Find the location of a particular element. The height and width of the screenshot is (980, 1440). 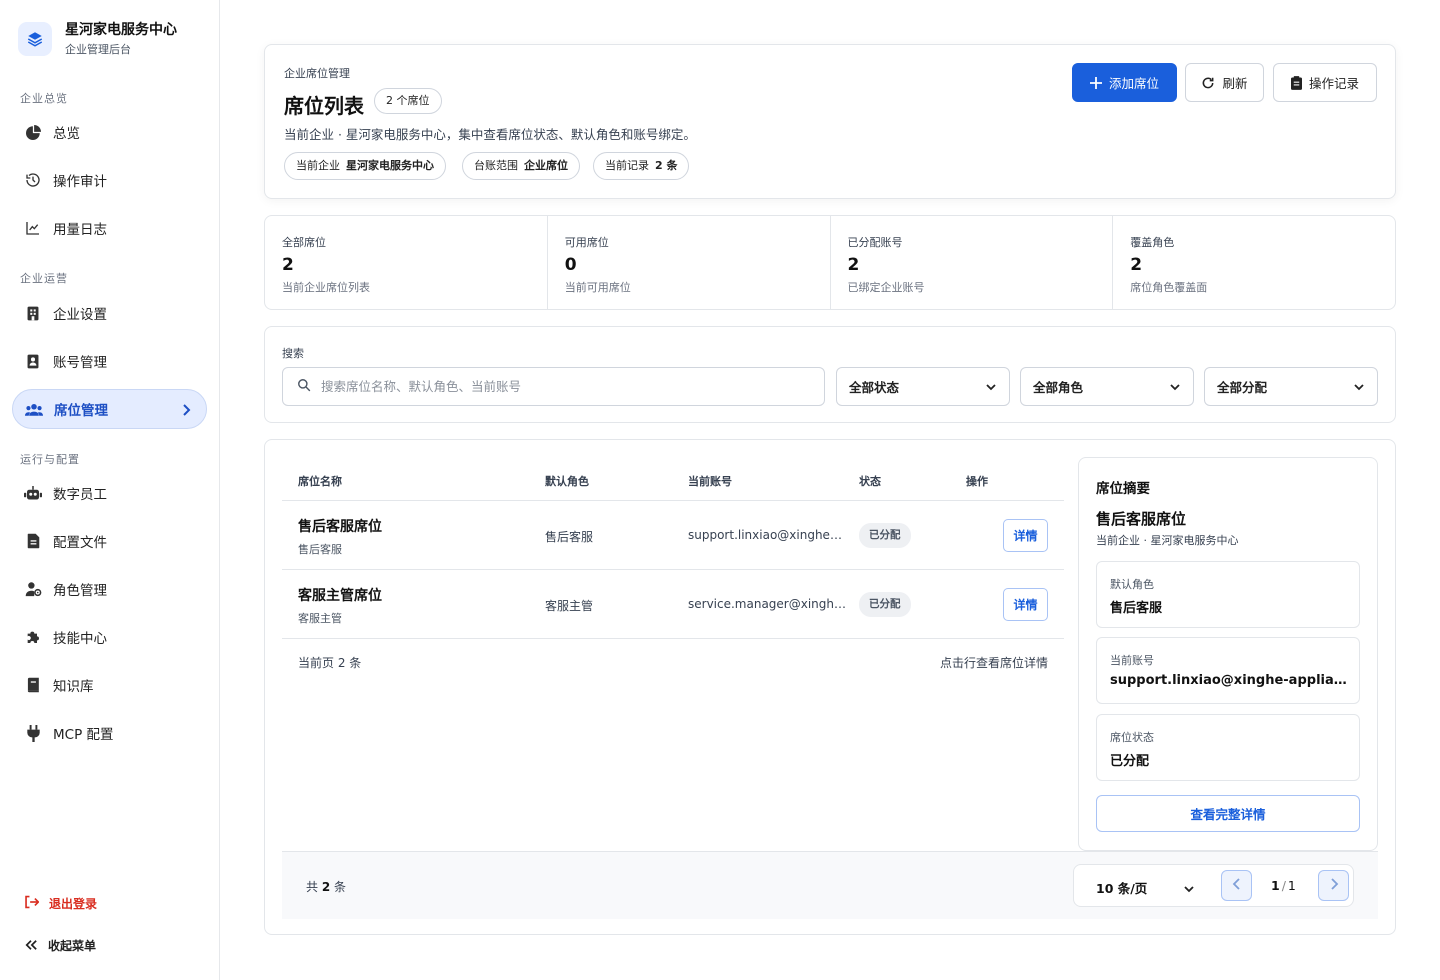

add-seat-label: 添加席位 is located at coordinates (1133, 83).